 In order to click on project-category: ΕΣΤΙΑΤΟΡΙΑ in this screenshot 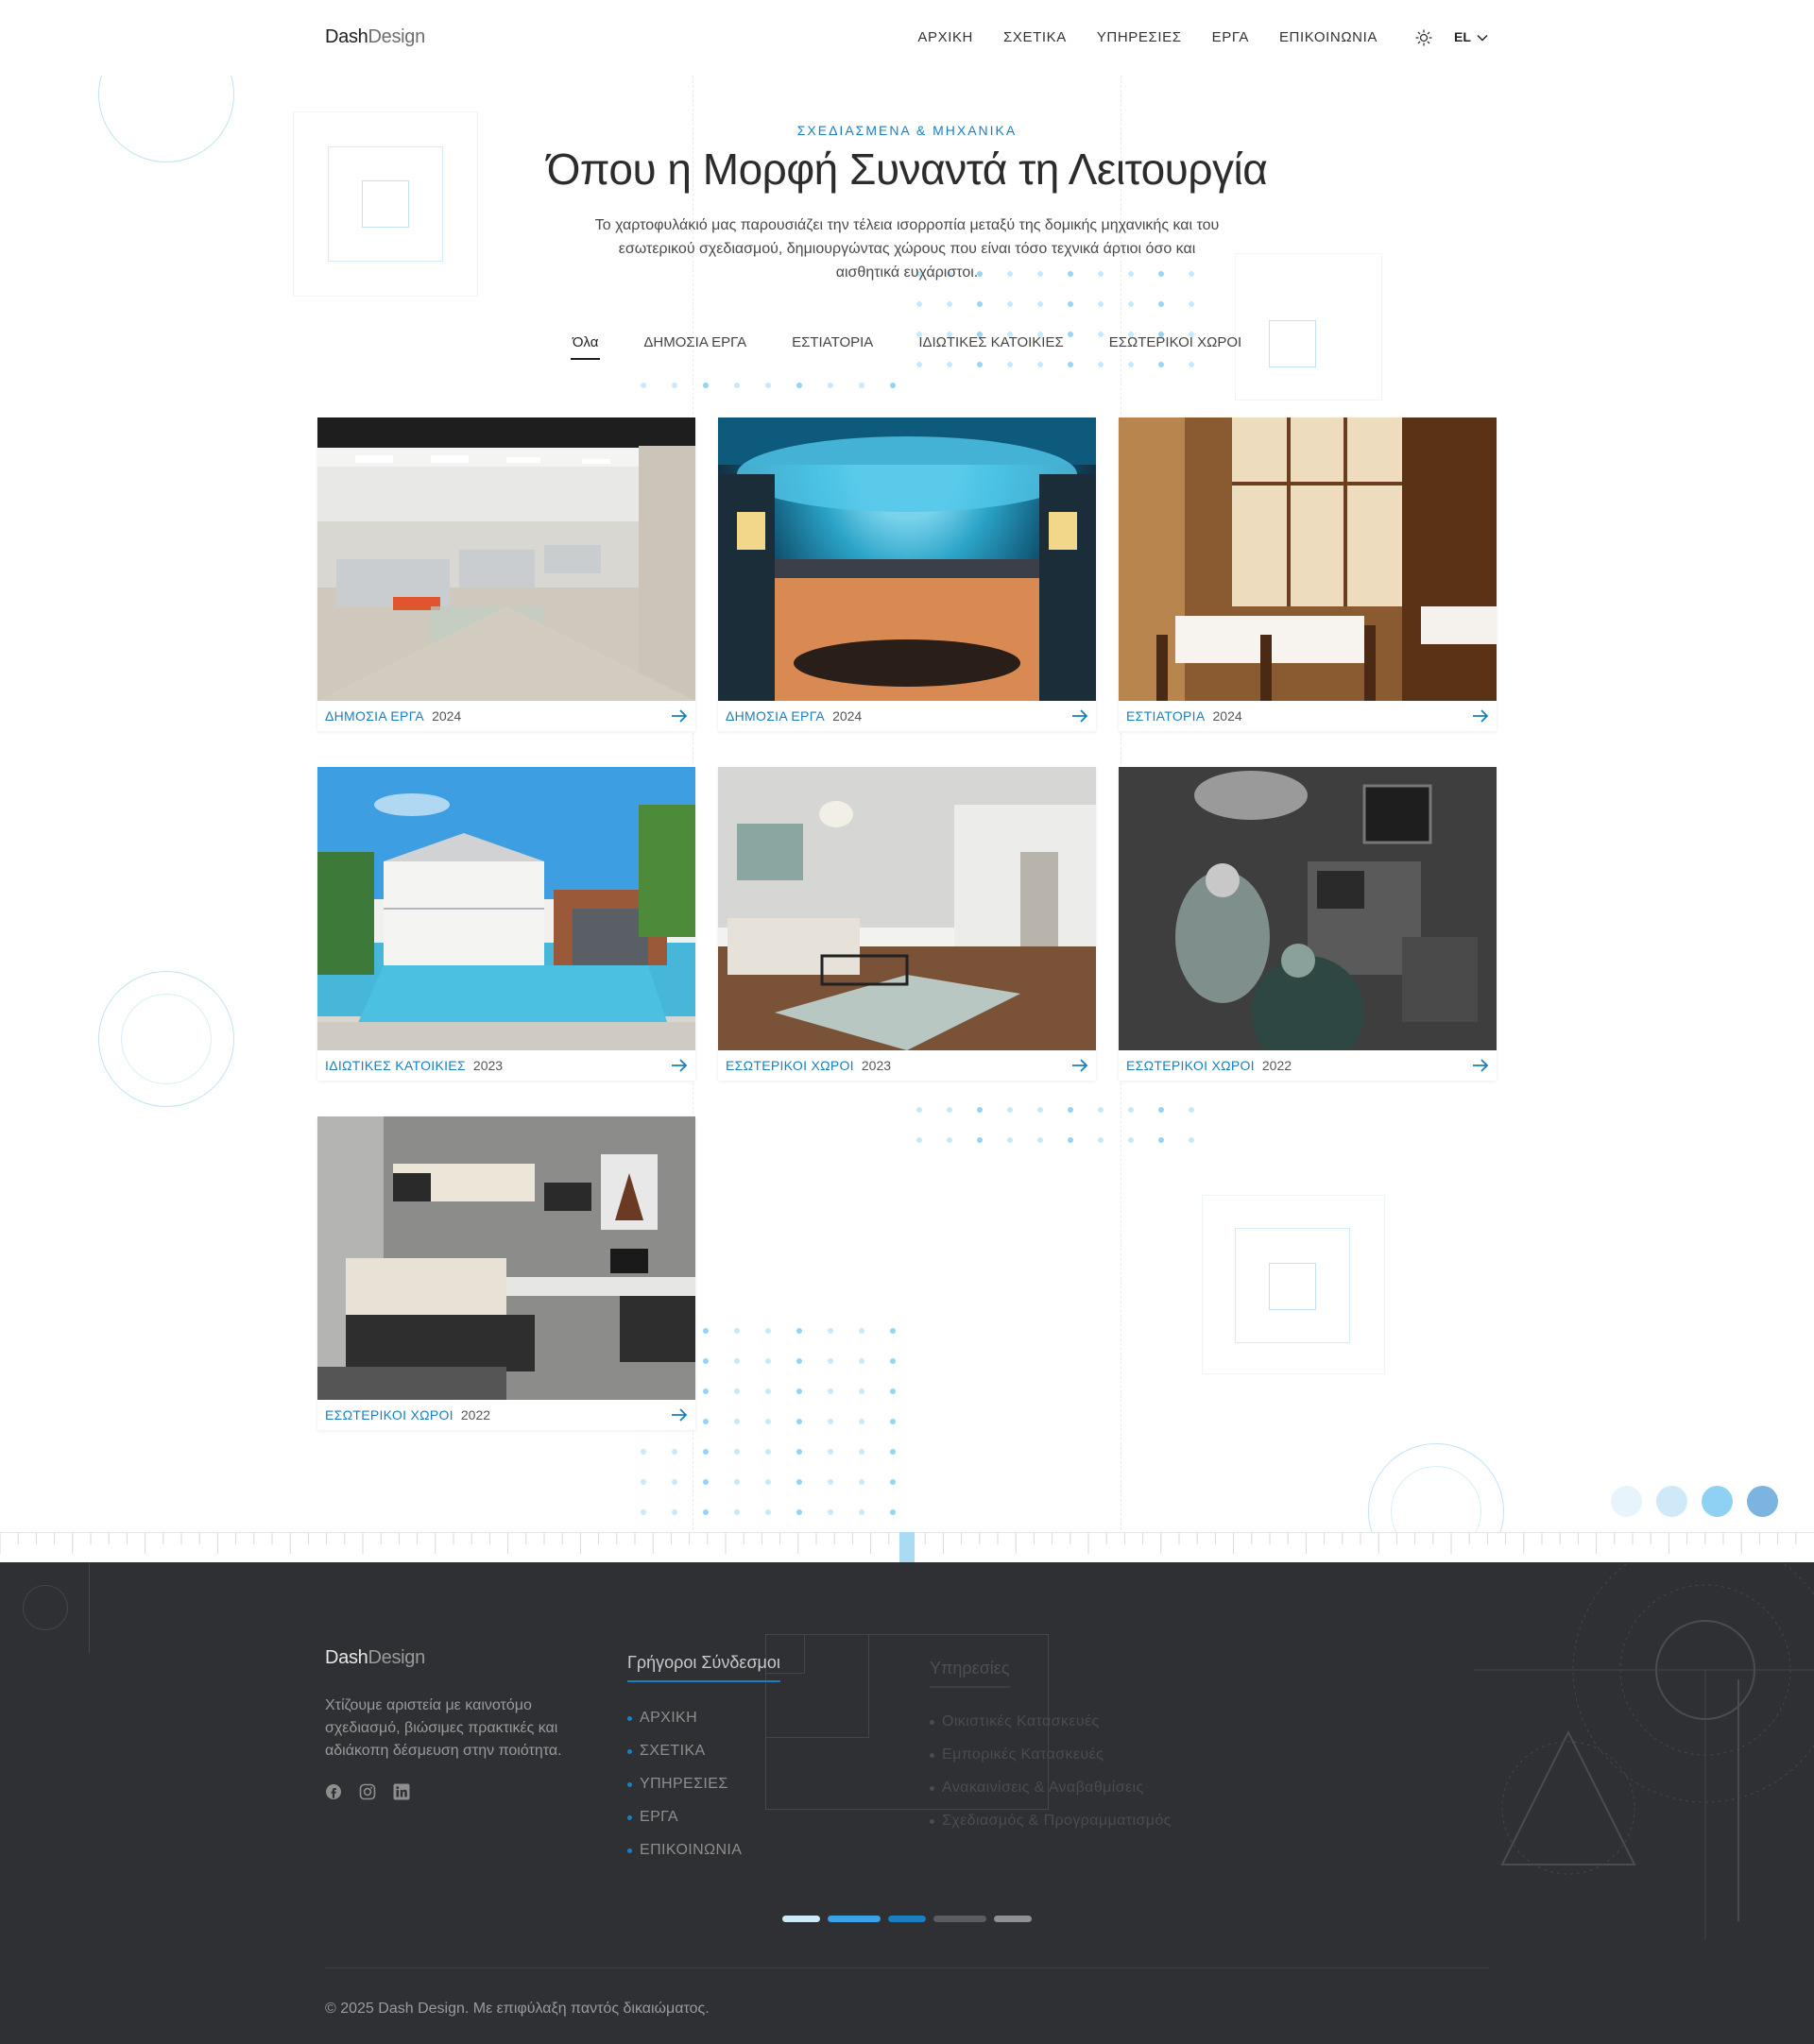, I will do `click(1166, 716)`.